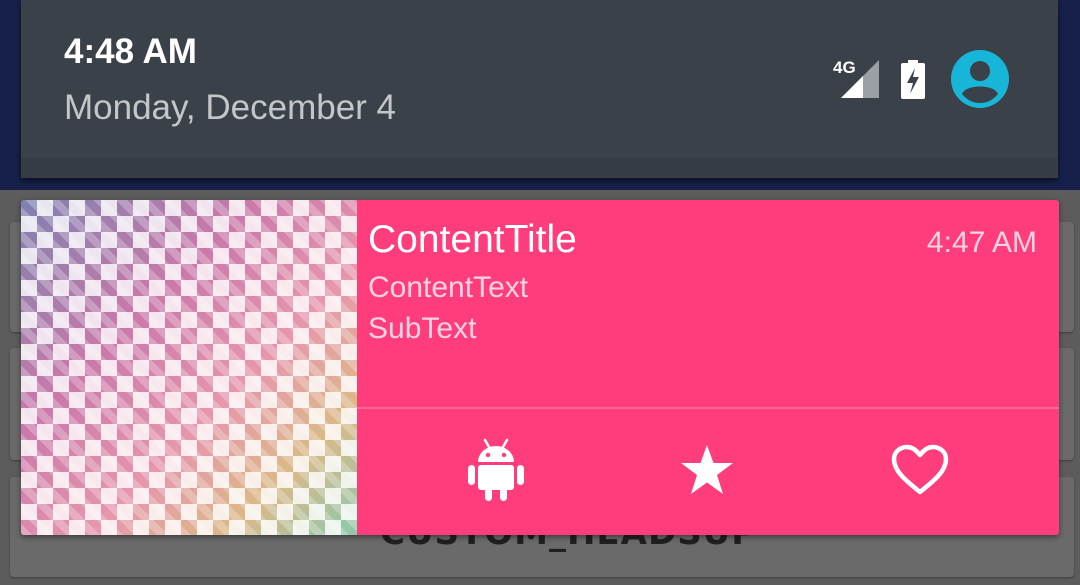 Image resolution: width=1080 pixels, height=585 pixels. What do you see at coordinates (980, 79) in the screenshot?
I see `user-avatar-icon` at bounding box center [980, 79].